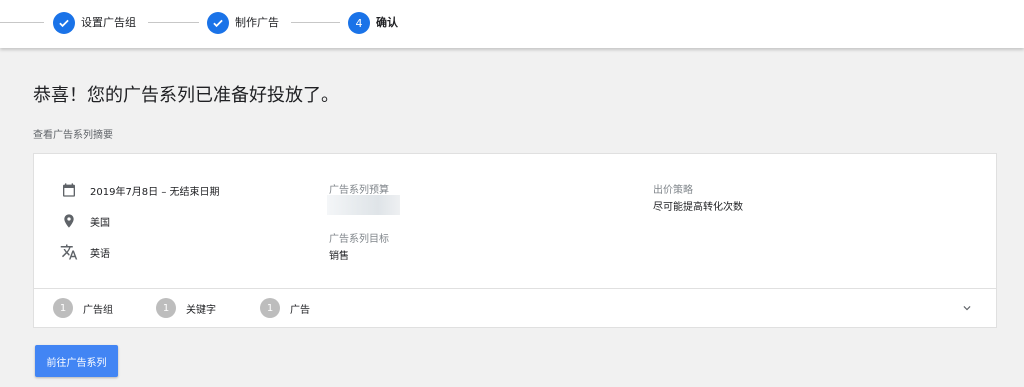 Image resolution: width=1024 pixels, height=387 pixels. I want to click on language-row: 英语, so click(85, 252).